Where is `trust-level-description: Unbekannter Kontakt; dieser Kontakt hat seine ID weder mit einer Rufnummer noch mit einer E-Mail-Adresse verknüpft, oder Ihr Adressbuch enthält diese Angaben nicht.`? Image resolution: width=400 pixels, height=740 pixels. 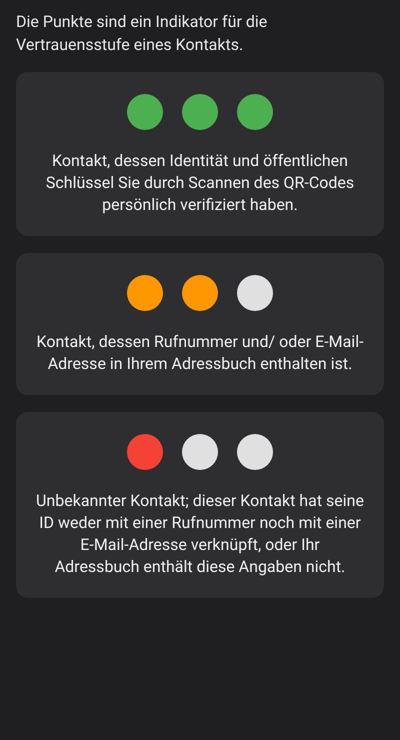
trust-level-description: Unbekannter Kontakt; dieser Kontakt hat seine ID weder mit einer Rufnummer noch mit einer E-Mail-Adresse verknüpft, oder Ihr Adressbuch enthält diese Angaben nicht. is located at coordinates (200, 534).